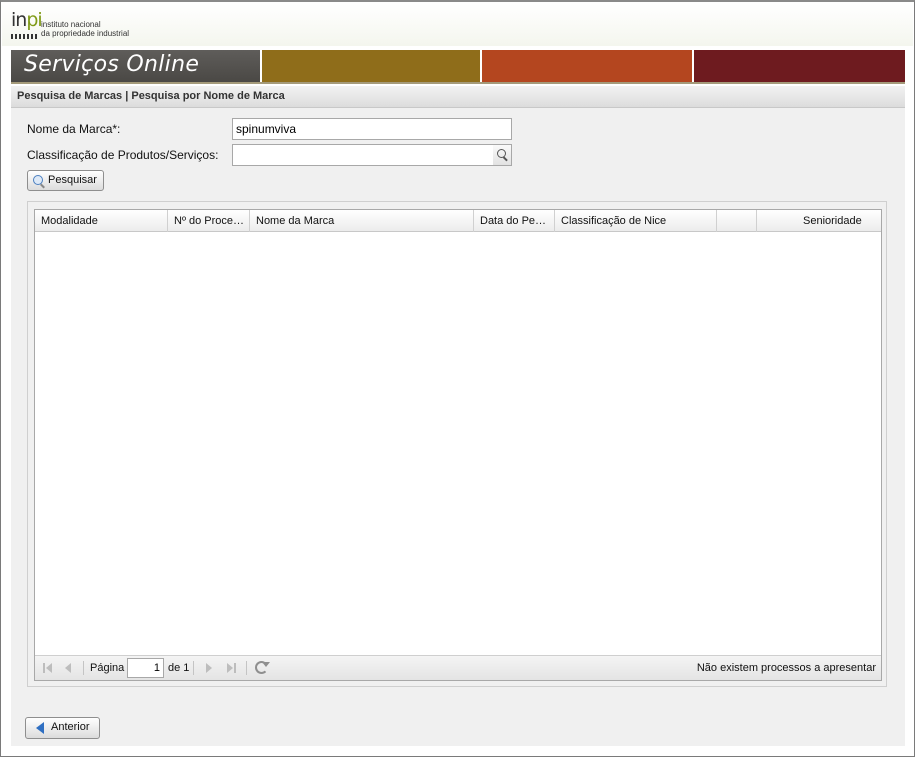 This screenshot has width=915, height=757. I want to click on logo-line-1: instituto nacional, so click(71, 24).